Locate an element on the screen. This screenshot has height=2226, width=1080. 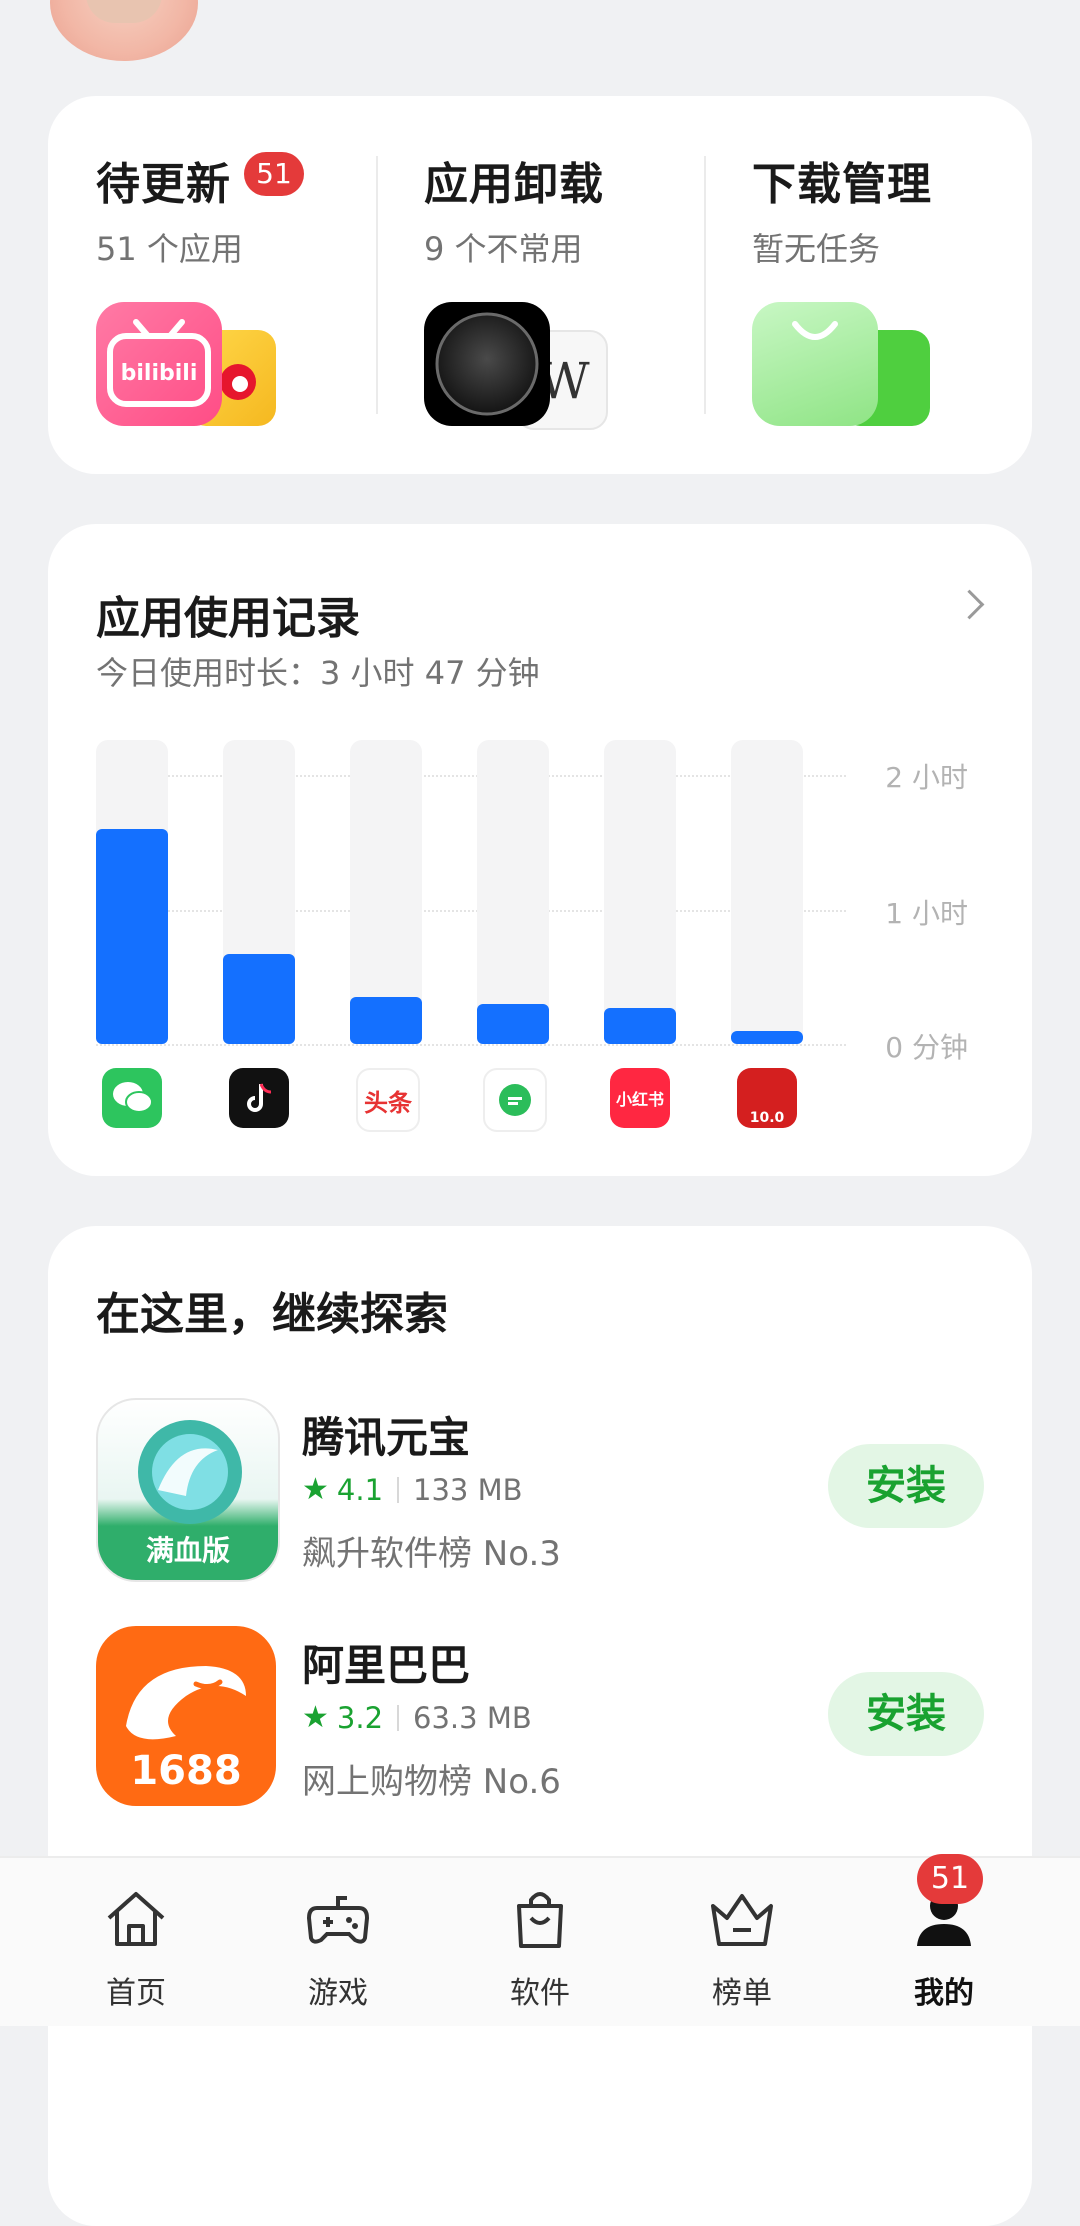
person-icon: 51 is located at coordinates (946, 1904).